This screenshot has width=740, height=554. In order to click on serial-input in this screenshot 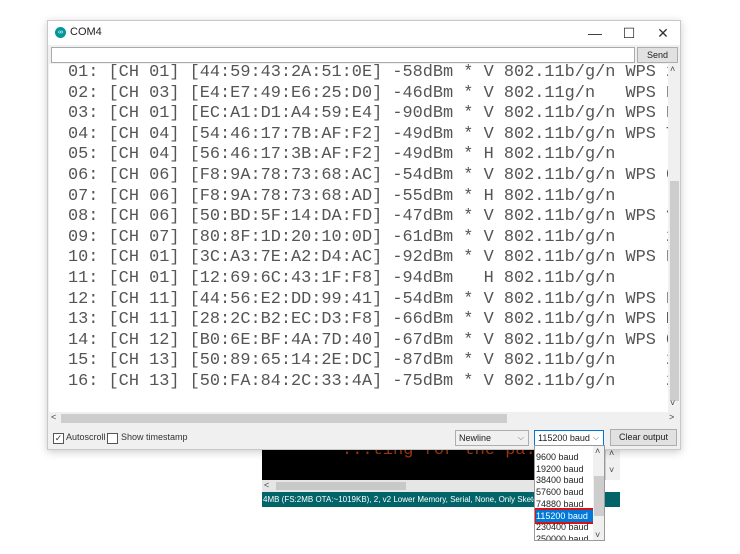, I will do `click(343, 55)`.